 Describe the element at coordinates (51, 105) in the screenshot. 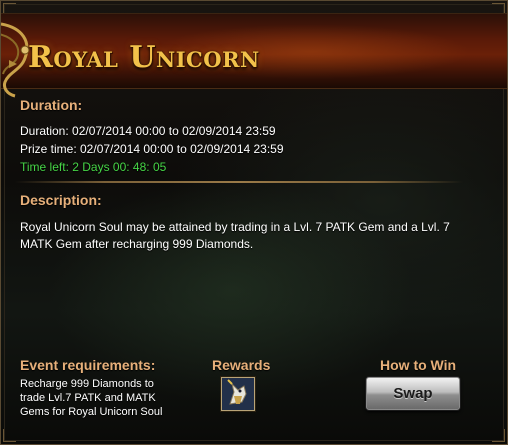

I see `duration-heading: Duration:` at that location.